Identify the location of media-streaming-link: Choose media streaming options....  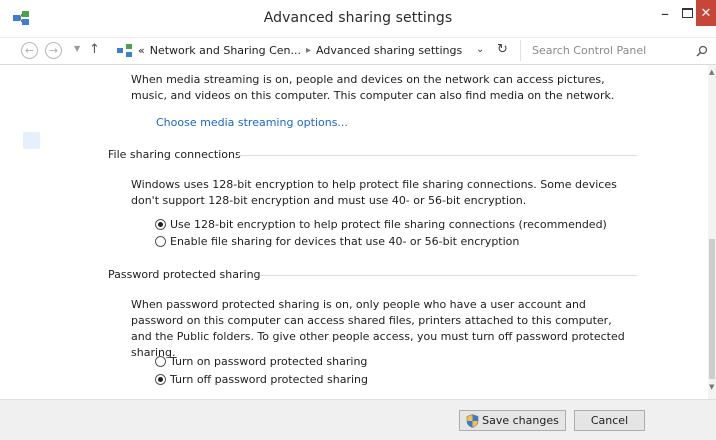
(252, 122).